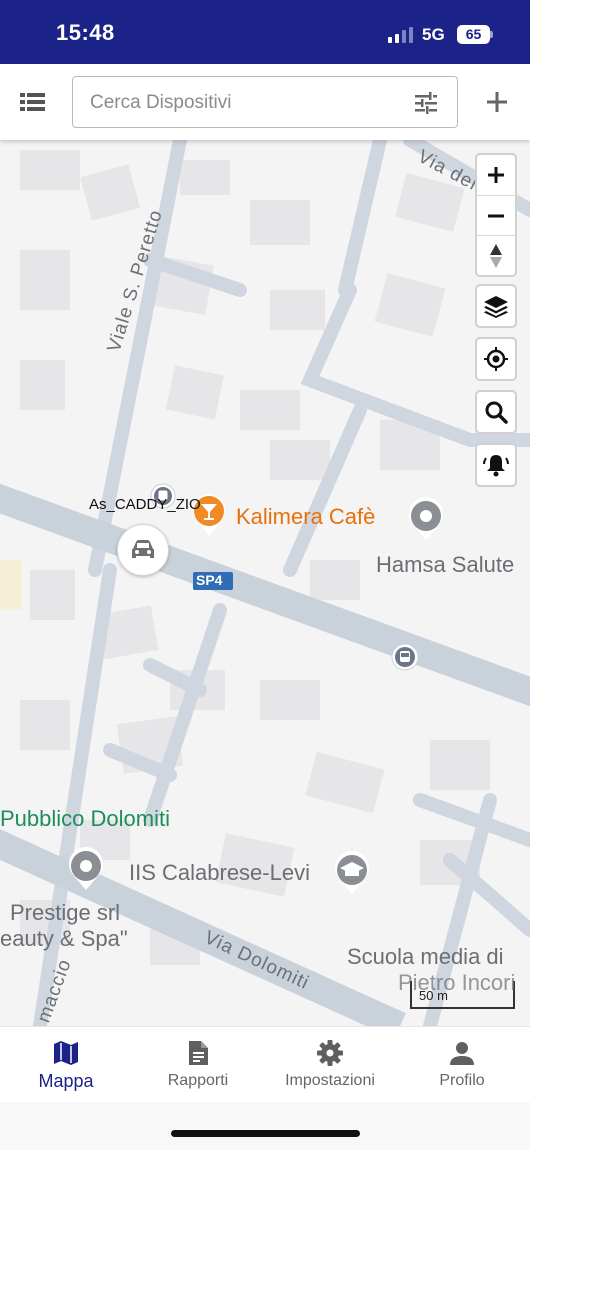  What do you see at coordinates (245, 103) in the screenshot?
I see `search-input` at bounding box center [245, 103].